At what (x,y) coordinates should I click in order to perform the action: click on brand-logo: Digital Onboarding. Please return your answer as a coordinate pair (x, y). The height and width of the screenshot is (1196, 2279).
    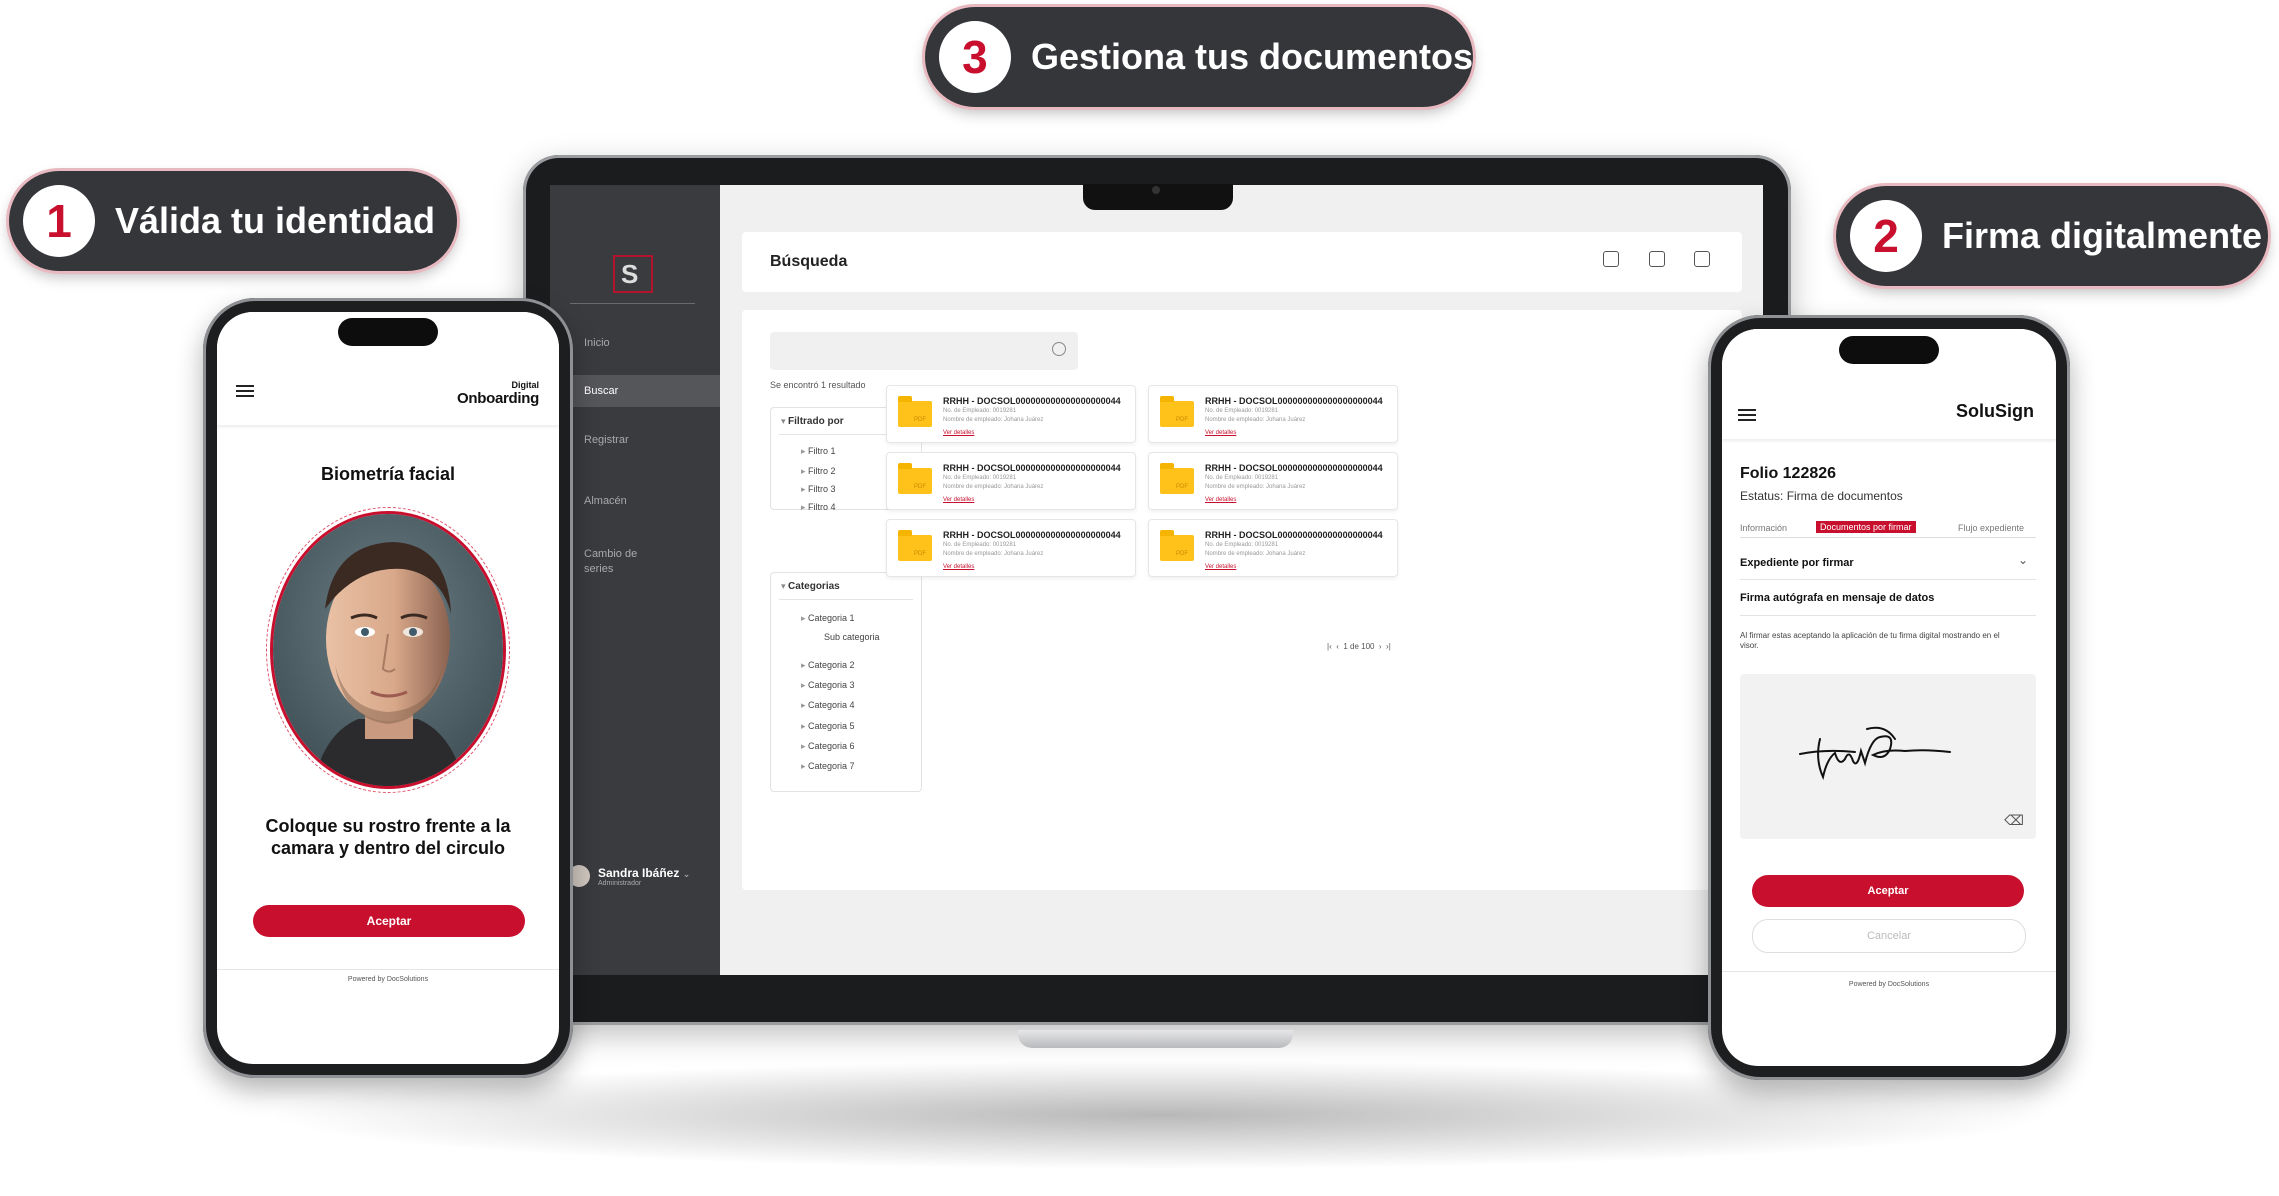
    Looking at the image, I should click on (498, 393).